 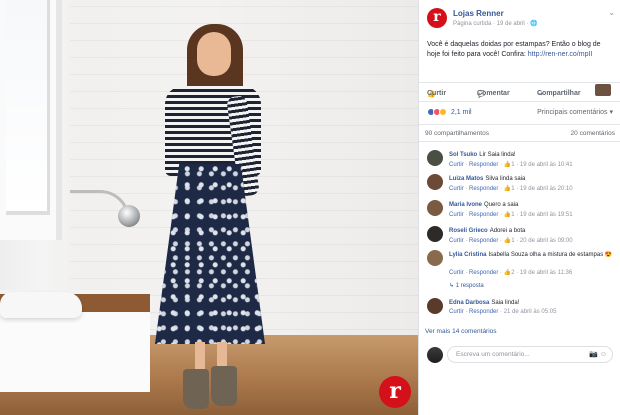 I want to click on reactions-bar: 2,1 mil Principais comentários ▾, so click(x=520, y=114).